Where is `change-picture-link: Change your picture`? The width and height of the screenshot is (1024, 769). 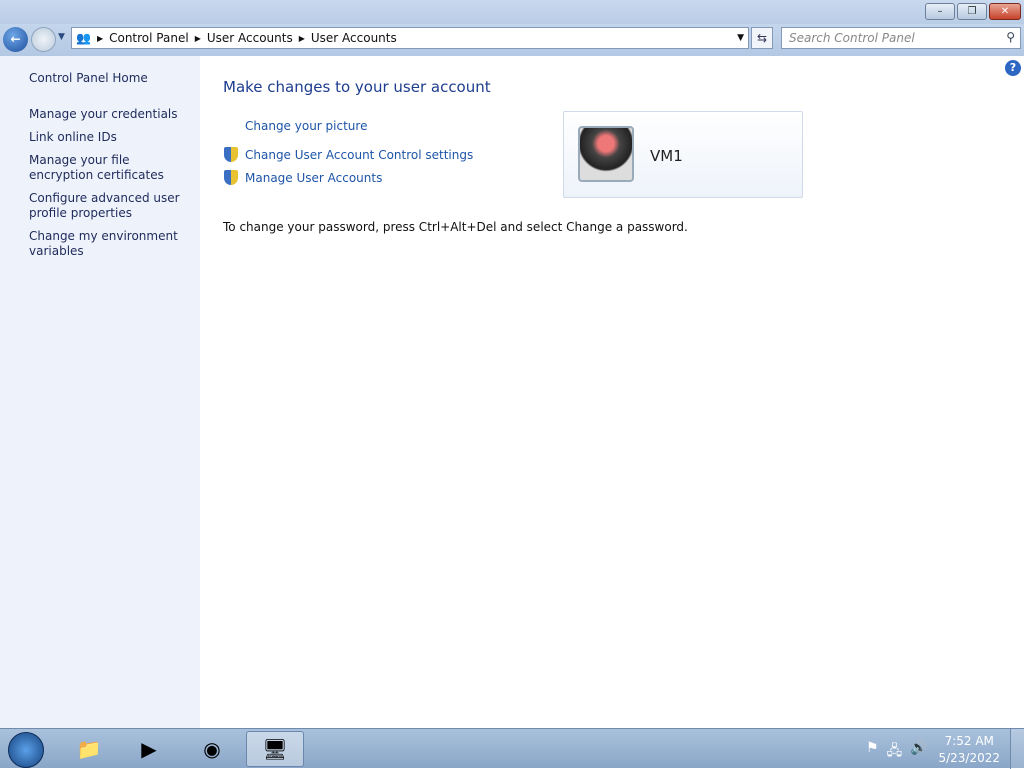 change-picture-link: Change your picture is located at coordinates (306, 126).